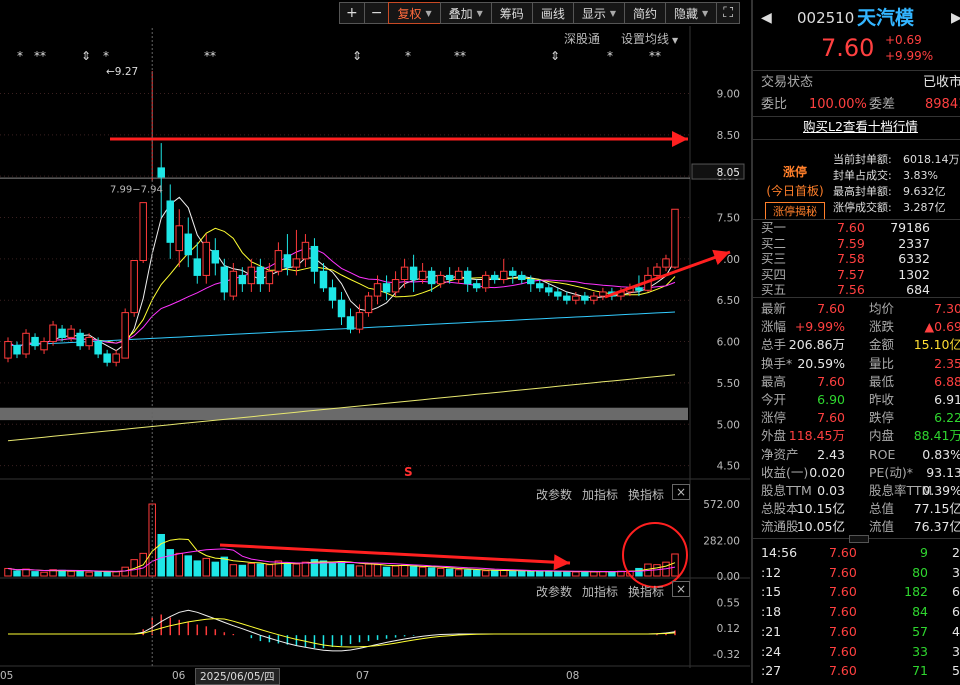  What do you see at coordinates (862, 191) in the screenshot?
I see `limit-item-label: 最高封单额:` at bounding box center [862, 191].